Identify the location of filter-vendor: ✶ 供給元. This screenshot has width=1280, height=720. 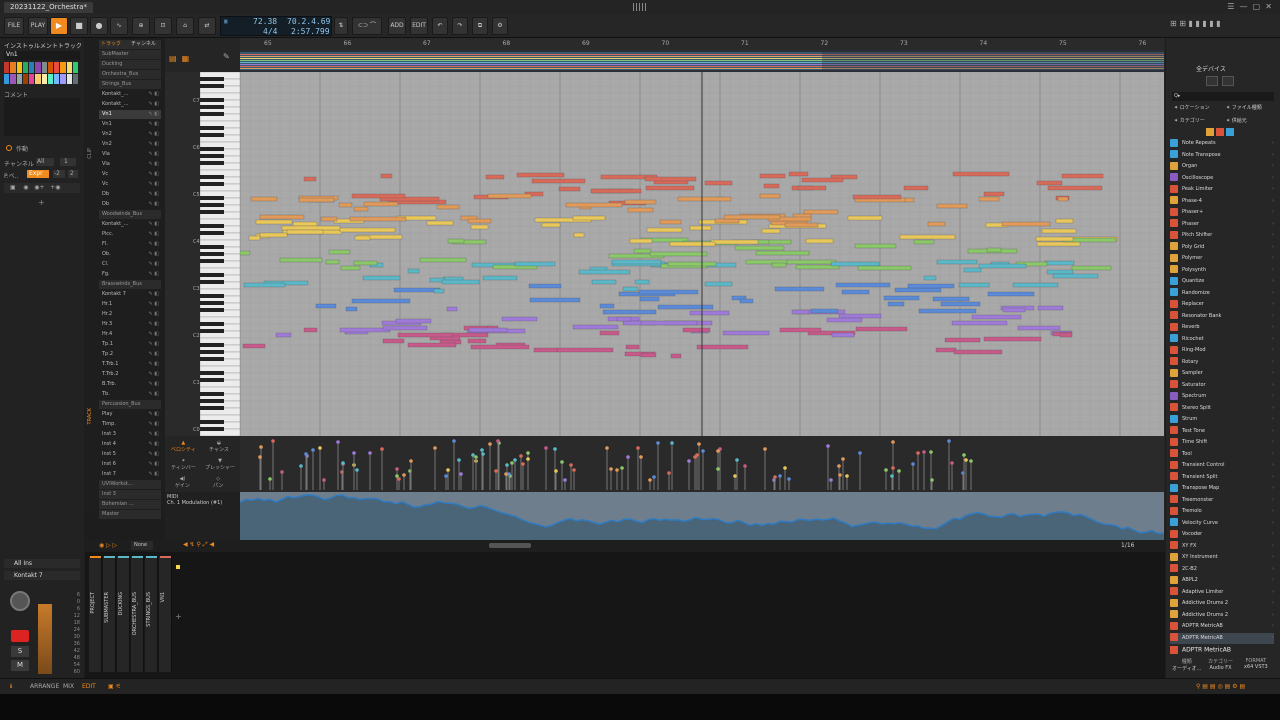
(1236, 120).